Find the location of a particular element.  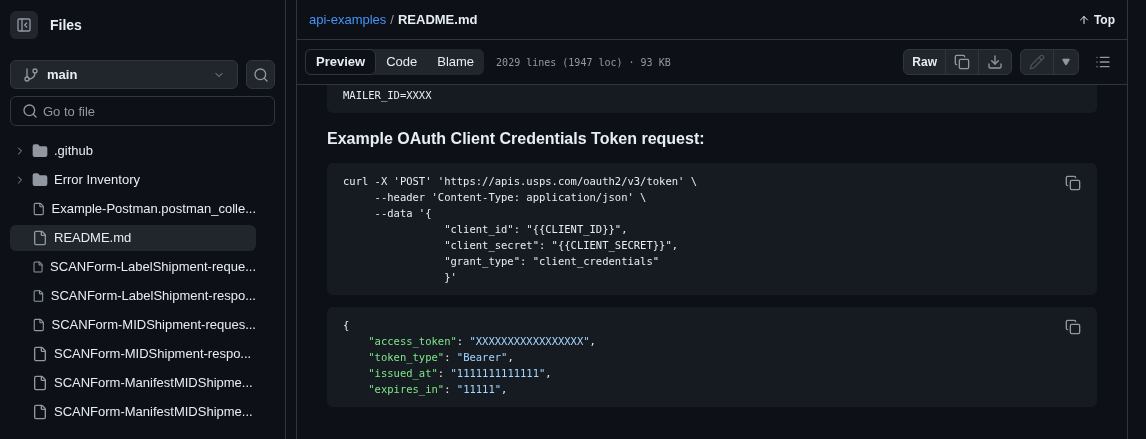

code-line: MAILER_ID=XXXX is located at coordinates (387, 95).